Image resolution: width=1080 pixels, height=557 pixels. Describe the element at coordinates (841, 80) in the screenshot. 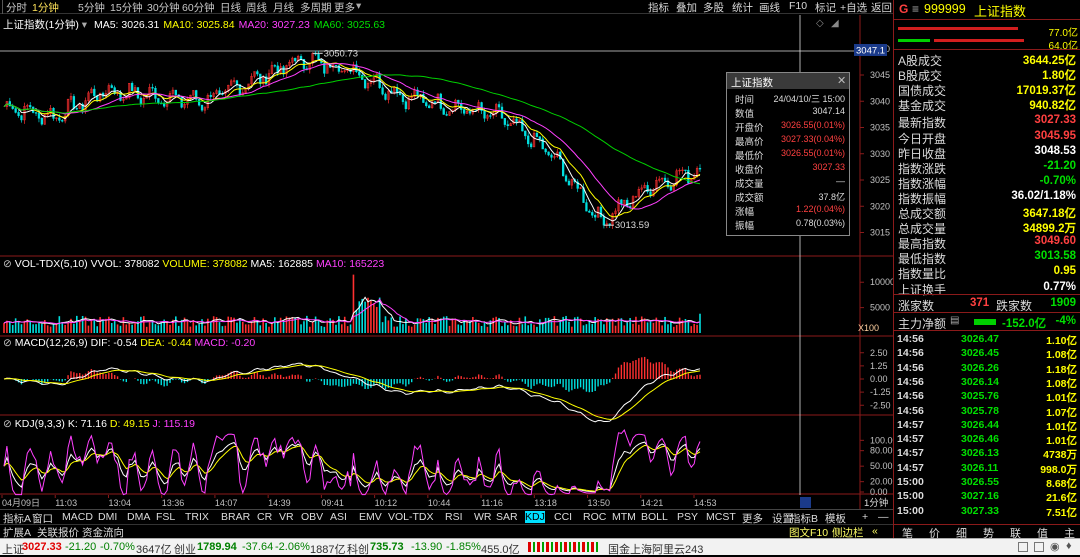

I see `close-icon: ✕` at that location.